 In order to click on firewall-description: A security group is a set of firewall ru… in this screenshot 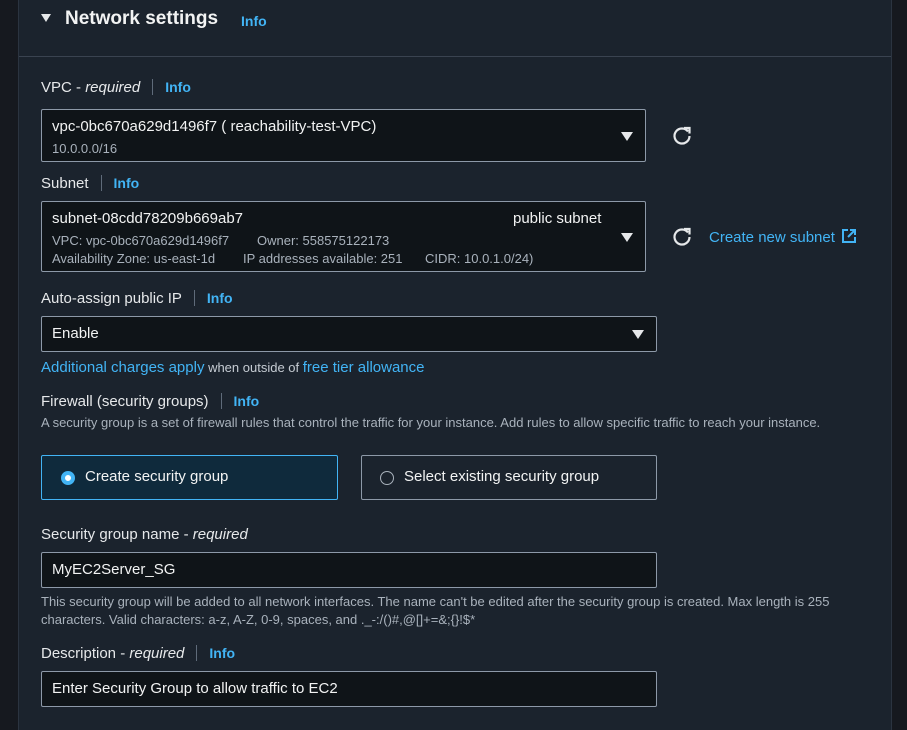, I will do `click(431, 422)`.